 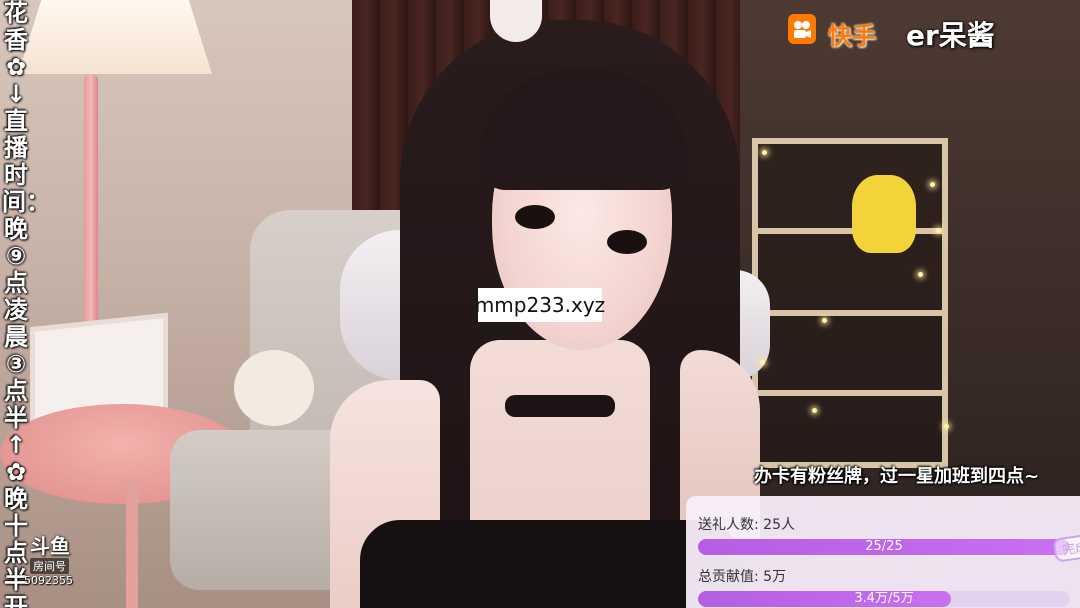 What do you see at coordinates (48, 580) in the screenshot?
I see `room-number: 5092355` at bounding box center [48, 580].